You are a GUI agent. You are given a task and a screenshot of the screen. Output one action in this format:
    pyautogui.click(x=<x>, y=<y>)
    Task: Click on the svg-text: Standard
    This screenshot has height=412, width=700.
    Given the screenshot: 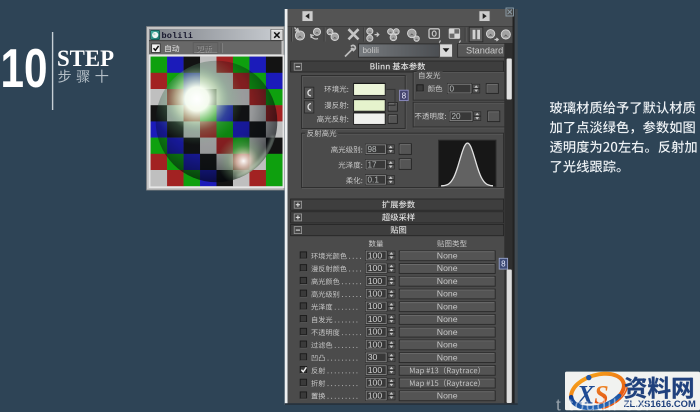 What is the action you would take?
    pyautogui.click(x=484, y=50)
    